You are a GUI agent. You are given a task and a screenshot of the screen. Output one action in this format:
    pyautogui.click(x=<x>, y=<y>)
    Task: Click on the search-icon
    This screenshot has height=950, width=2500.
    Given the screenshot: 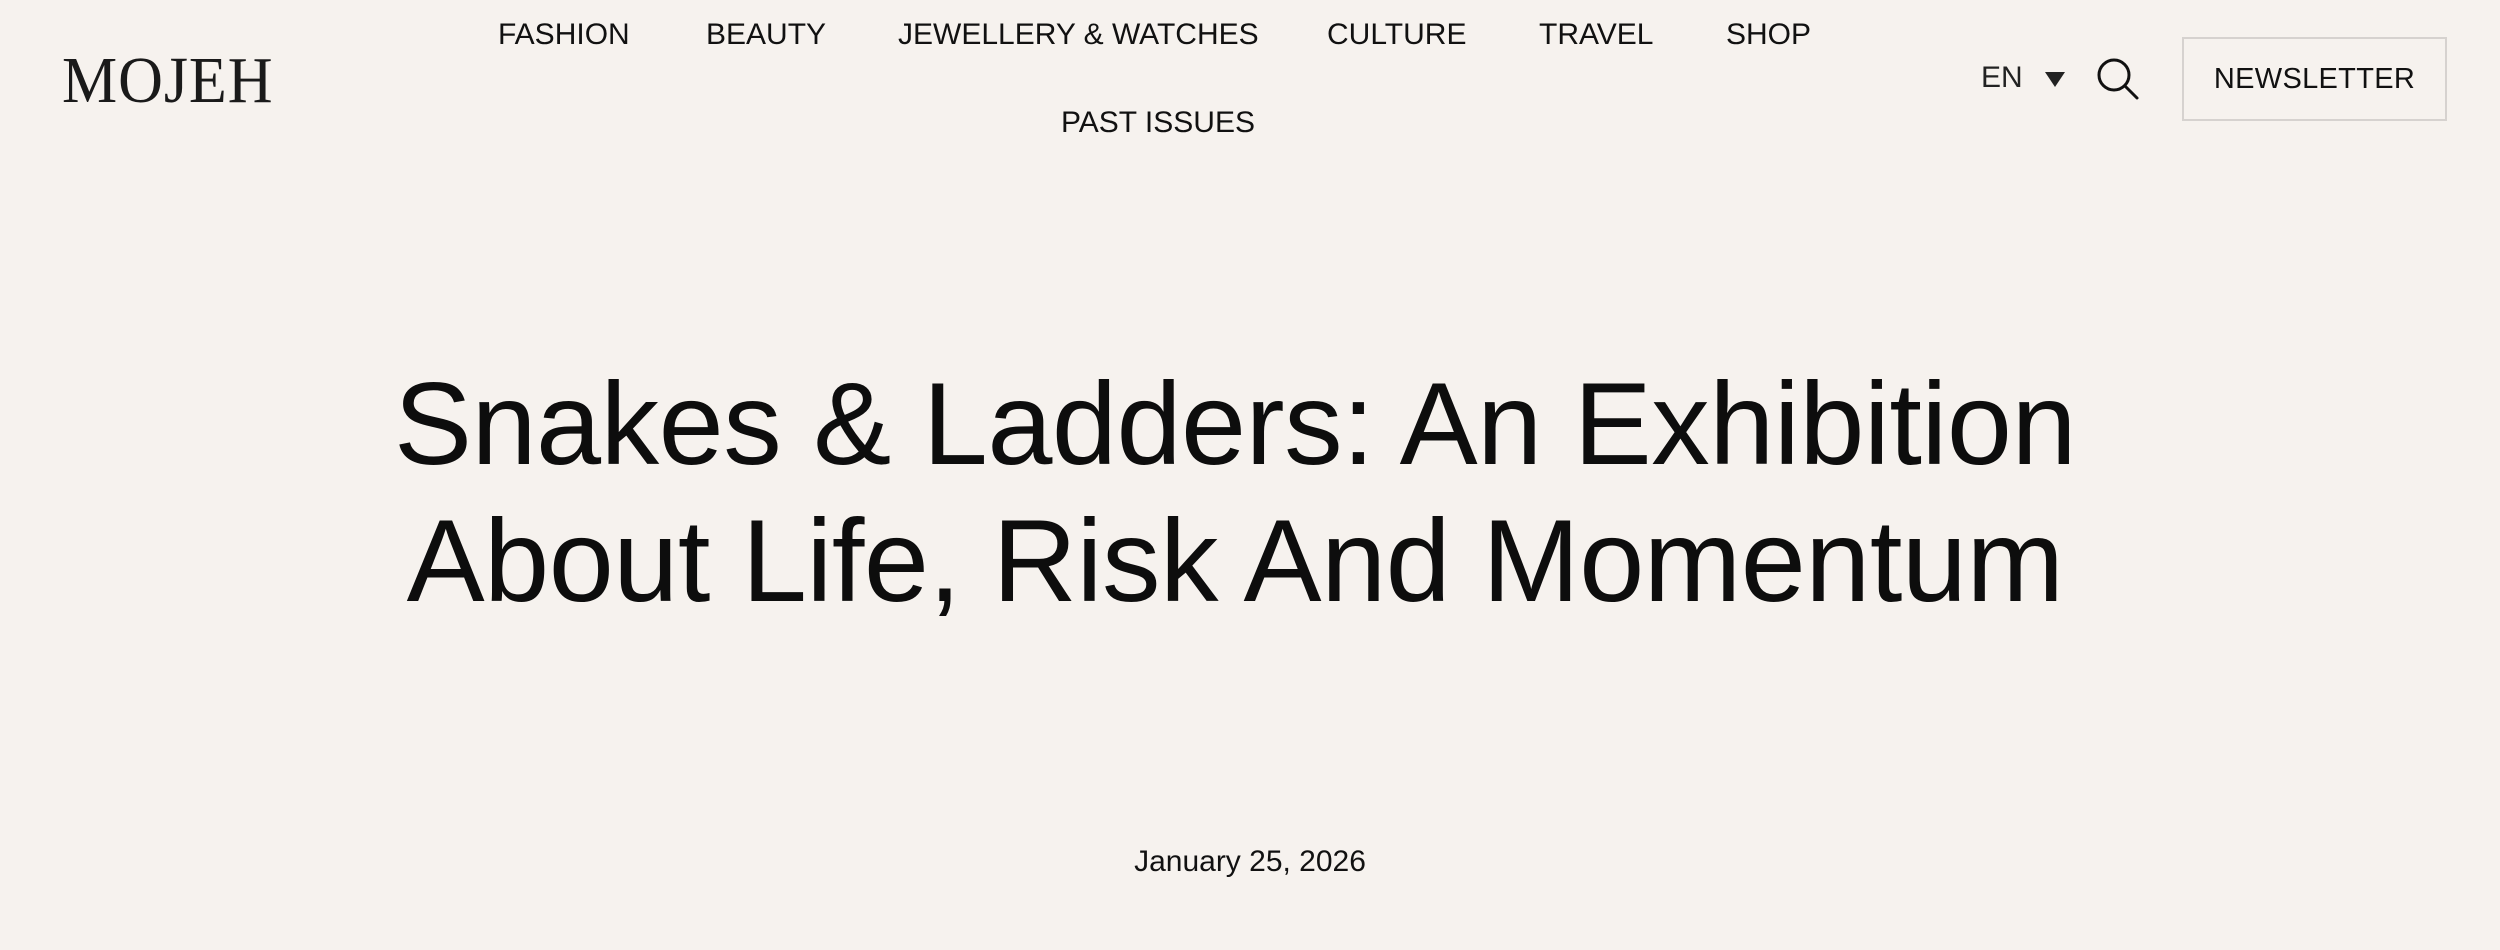 What is the action you would take?
    pyautogui.click(x=2118, y=79)
    